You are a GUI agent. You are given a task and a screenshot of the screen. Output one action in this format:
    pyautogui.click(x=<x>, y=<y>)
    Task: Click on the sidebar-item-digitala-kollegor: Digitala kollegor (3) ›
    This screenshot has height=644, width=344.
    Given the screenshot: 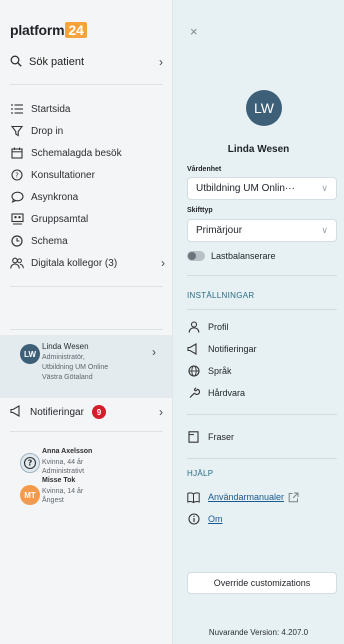 What is the action you would take?
    pyautogui.click(x=87, y=263)
    